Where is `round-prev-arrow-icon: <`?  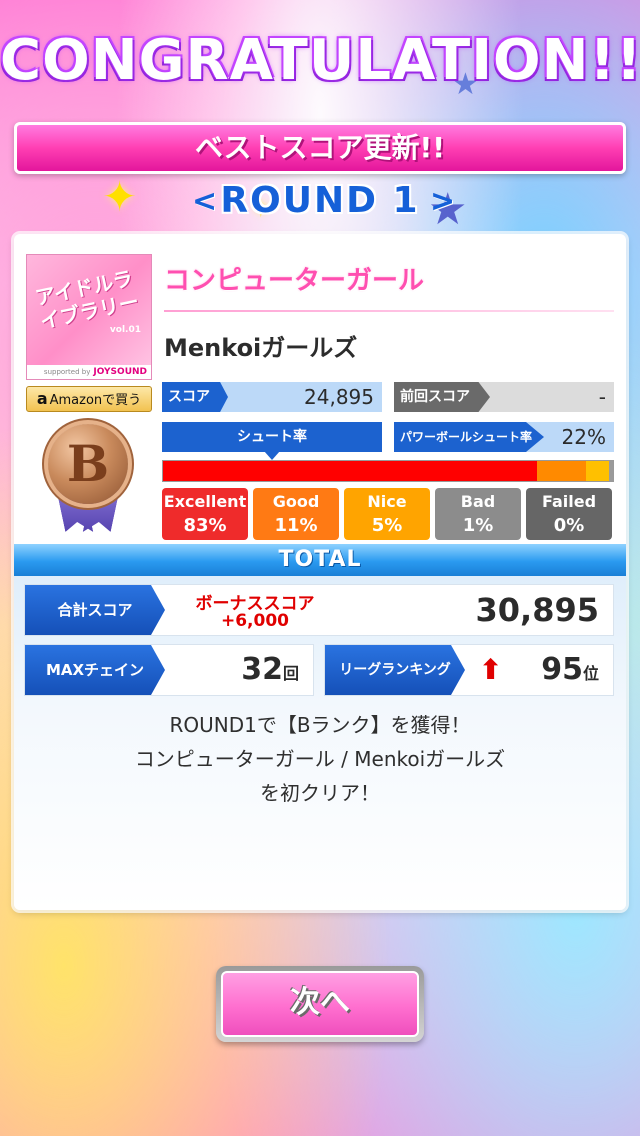 round-prev-arrow-icon: < is located at coordinates (204, 201).